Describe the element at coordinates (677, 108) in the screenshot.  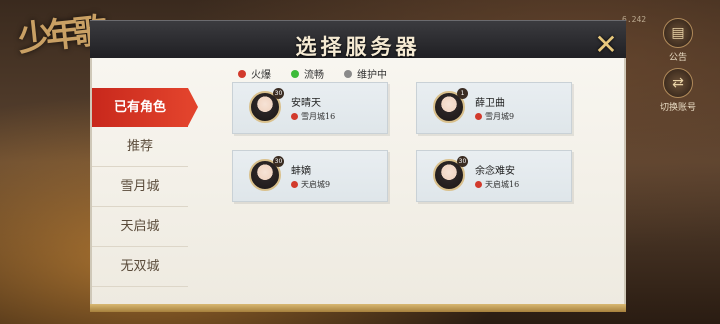
I see `switch-account-label: 切换账号` at that location.